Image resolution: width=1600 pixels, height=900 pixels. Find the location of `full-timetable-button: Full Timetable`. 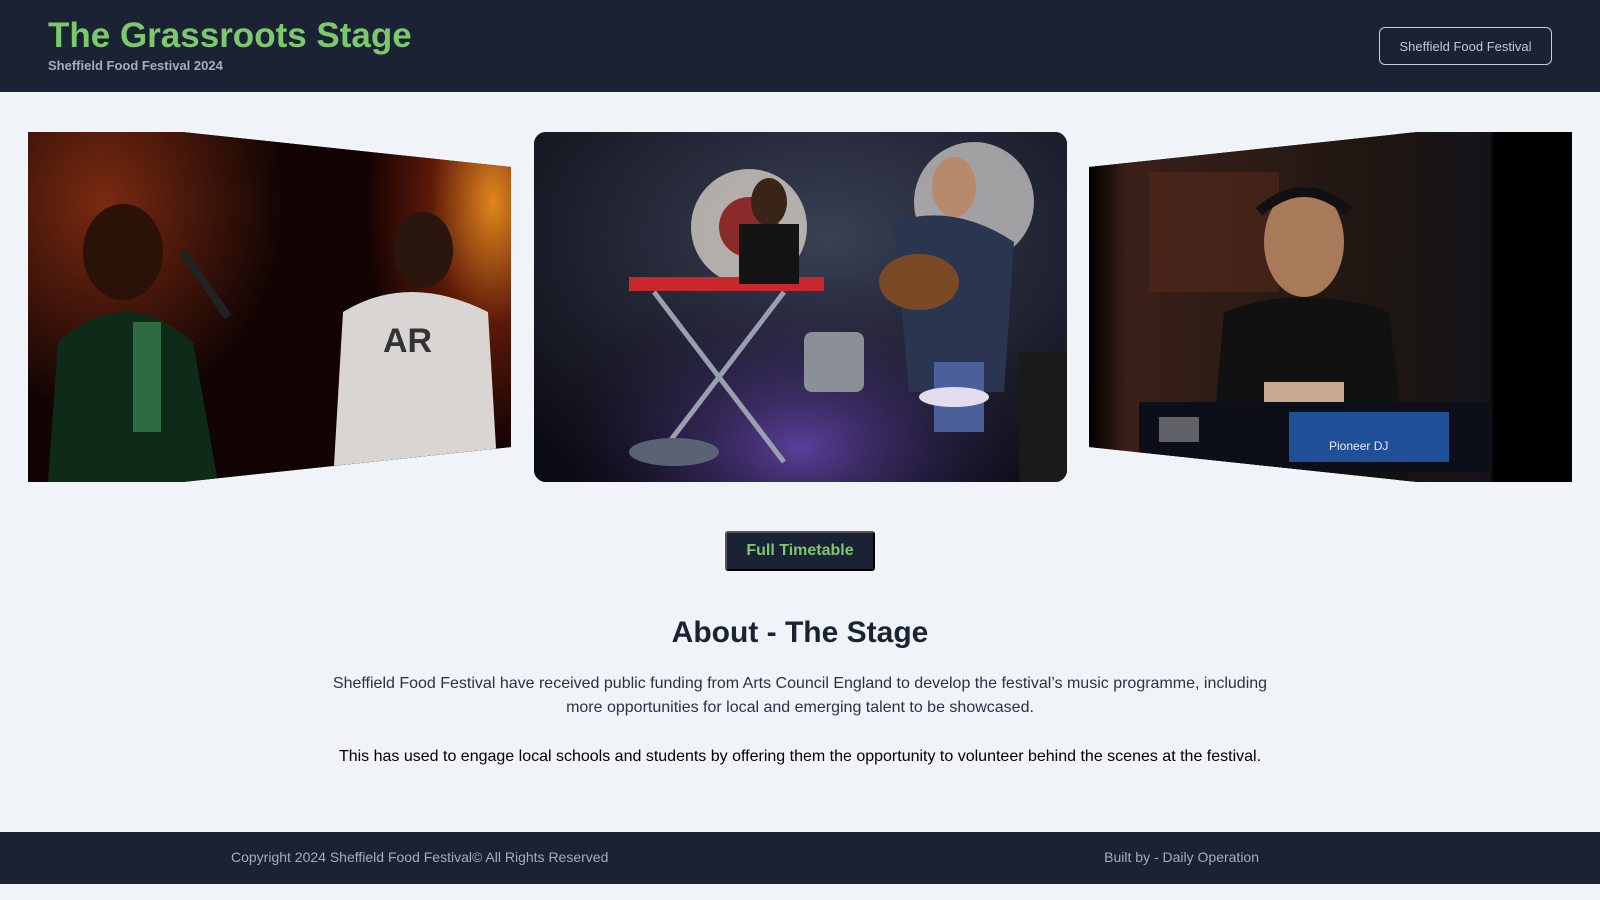

full-timetable-button: Full Timetable is located at coordinates (800, 551).